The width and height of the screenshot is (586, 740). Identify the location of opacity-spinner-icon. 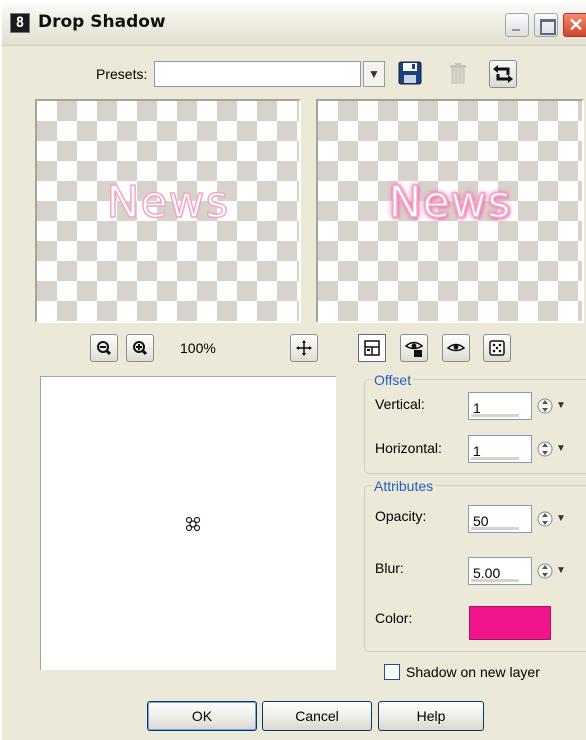
(545, 519).